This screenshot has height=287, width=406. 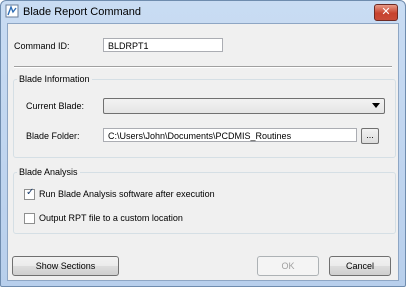 I want to click on command-id-label: Command ID:, so click(x=42, y=46).